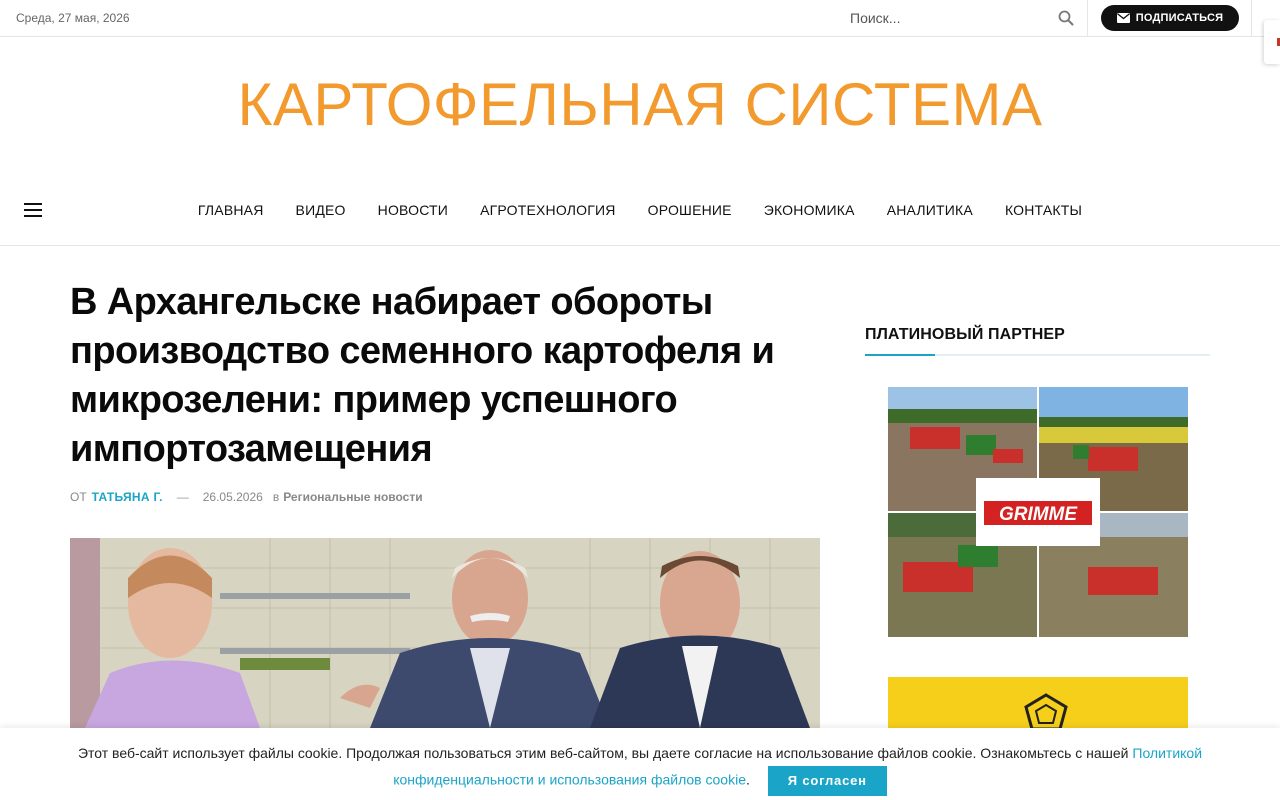 The height and width of the screenshot is (800, 1280). Describe the element at coordinates (965, 334) in the screenshot. I see `partner-widget-title: ПЛАТИНОВЫЙ ПАРТНЕР` at that location.